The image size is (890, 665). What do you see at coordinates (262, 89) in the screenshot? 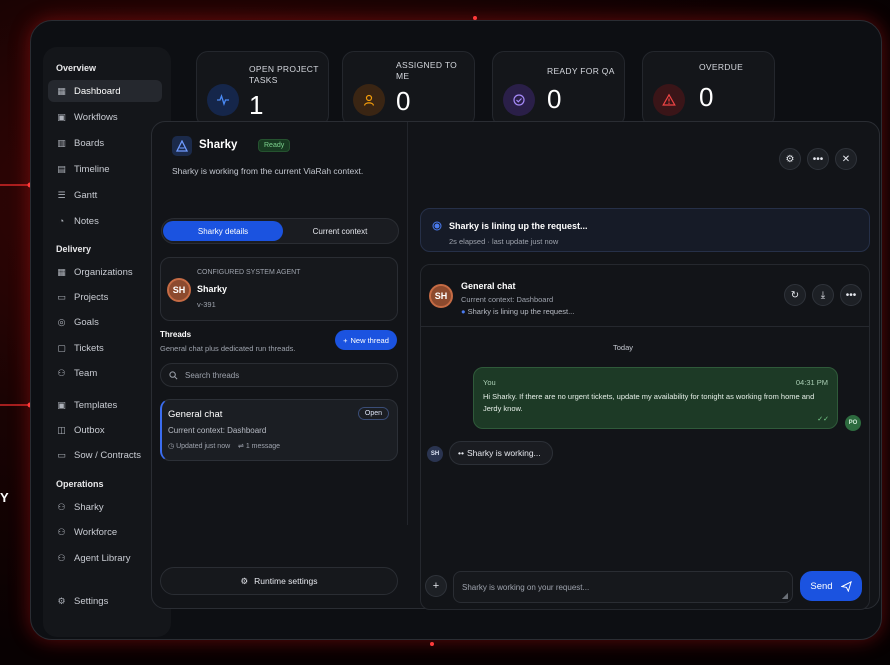
I see `stat-card-open-tasks: OPEN PROJECT TASKS 1` at bounding box center [262, 89].